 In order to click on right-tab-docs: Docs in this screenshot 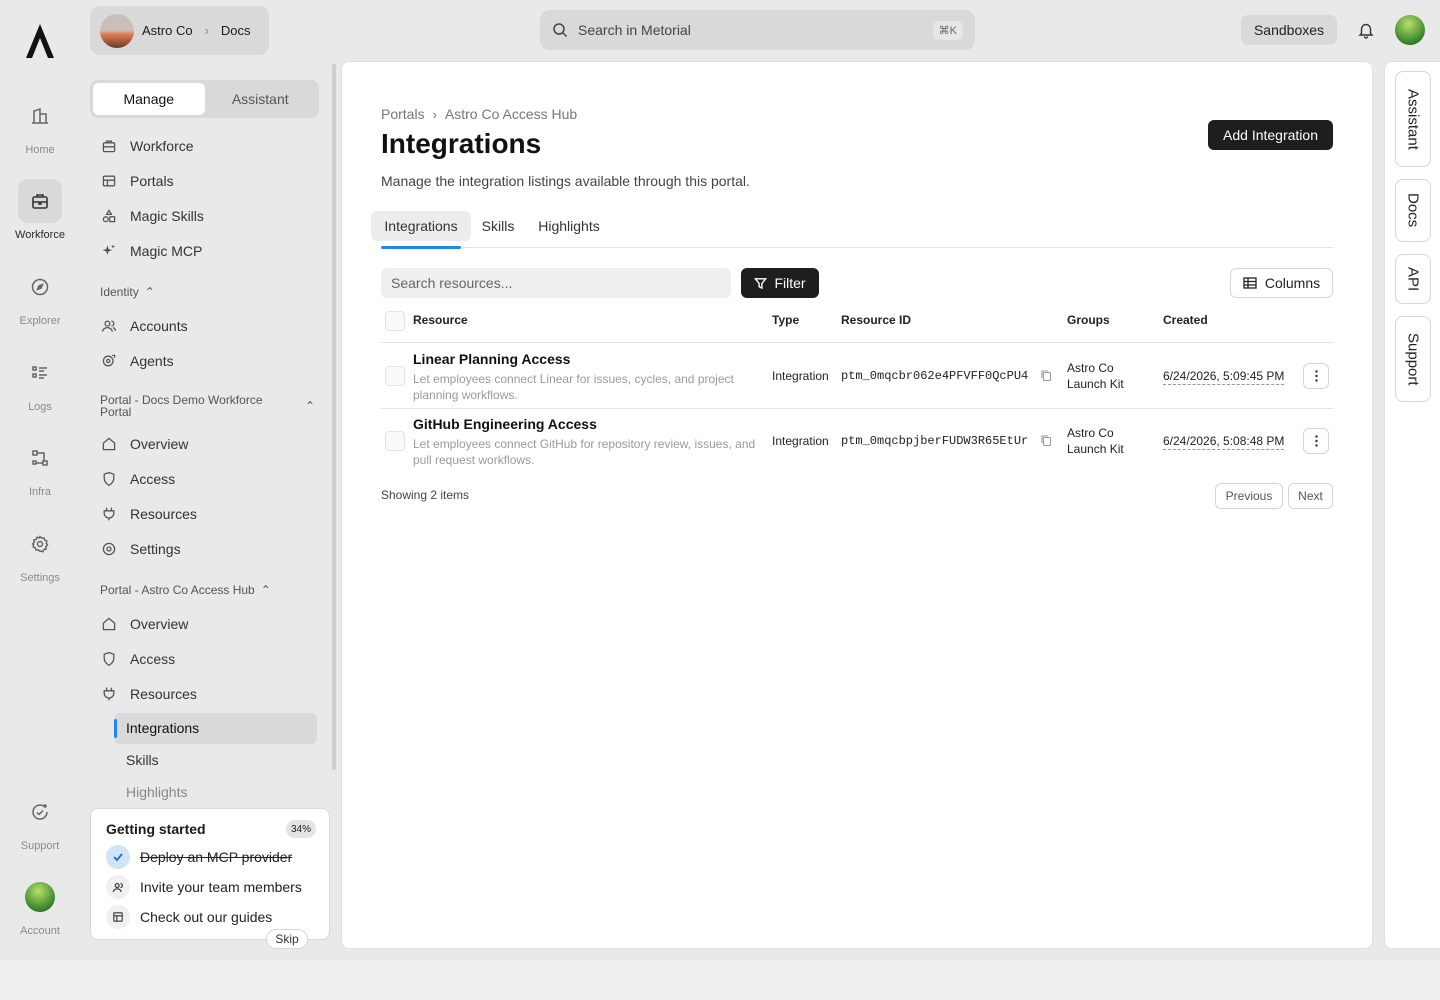, I will do `click(1413, 210)`.